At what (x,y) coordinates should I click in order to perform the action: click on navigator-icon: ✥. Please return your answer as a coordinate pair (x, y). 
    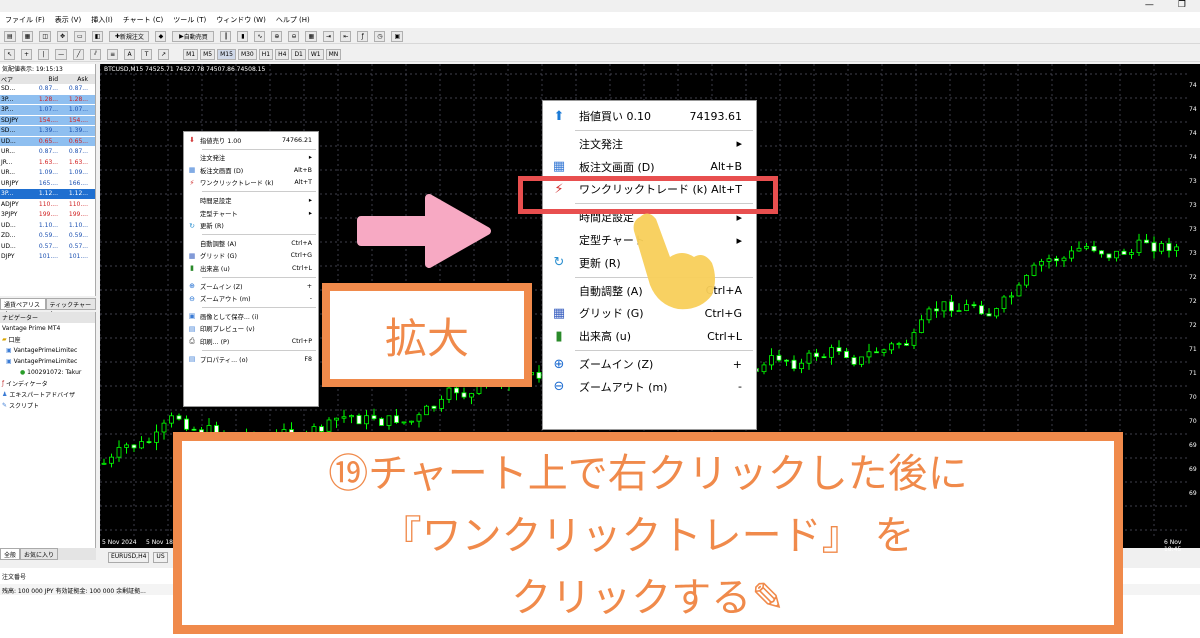
    Looking at the image, I should click on (63, 36).